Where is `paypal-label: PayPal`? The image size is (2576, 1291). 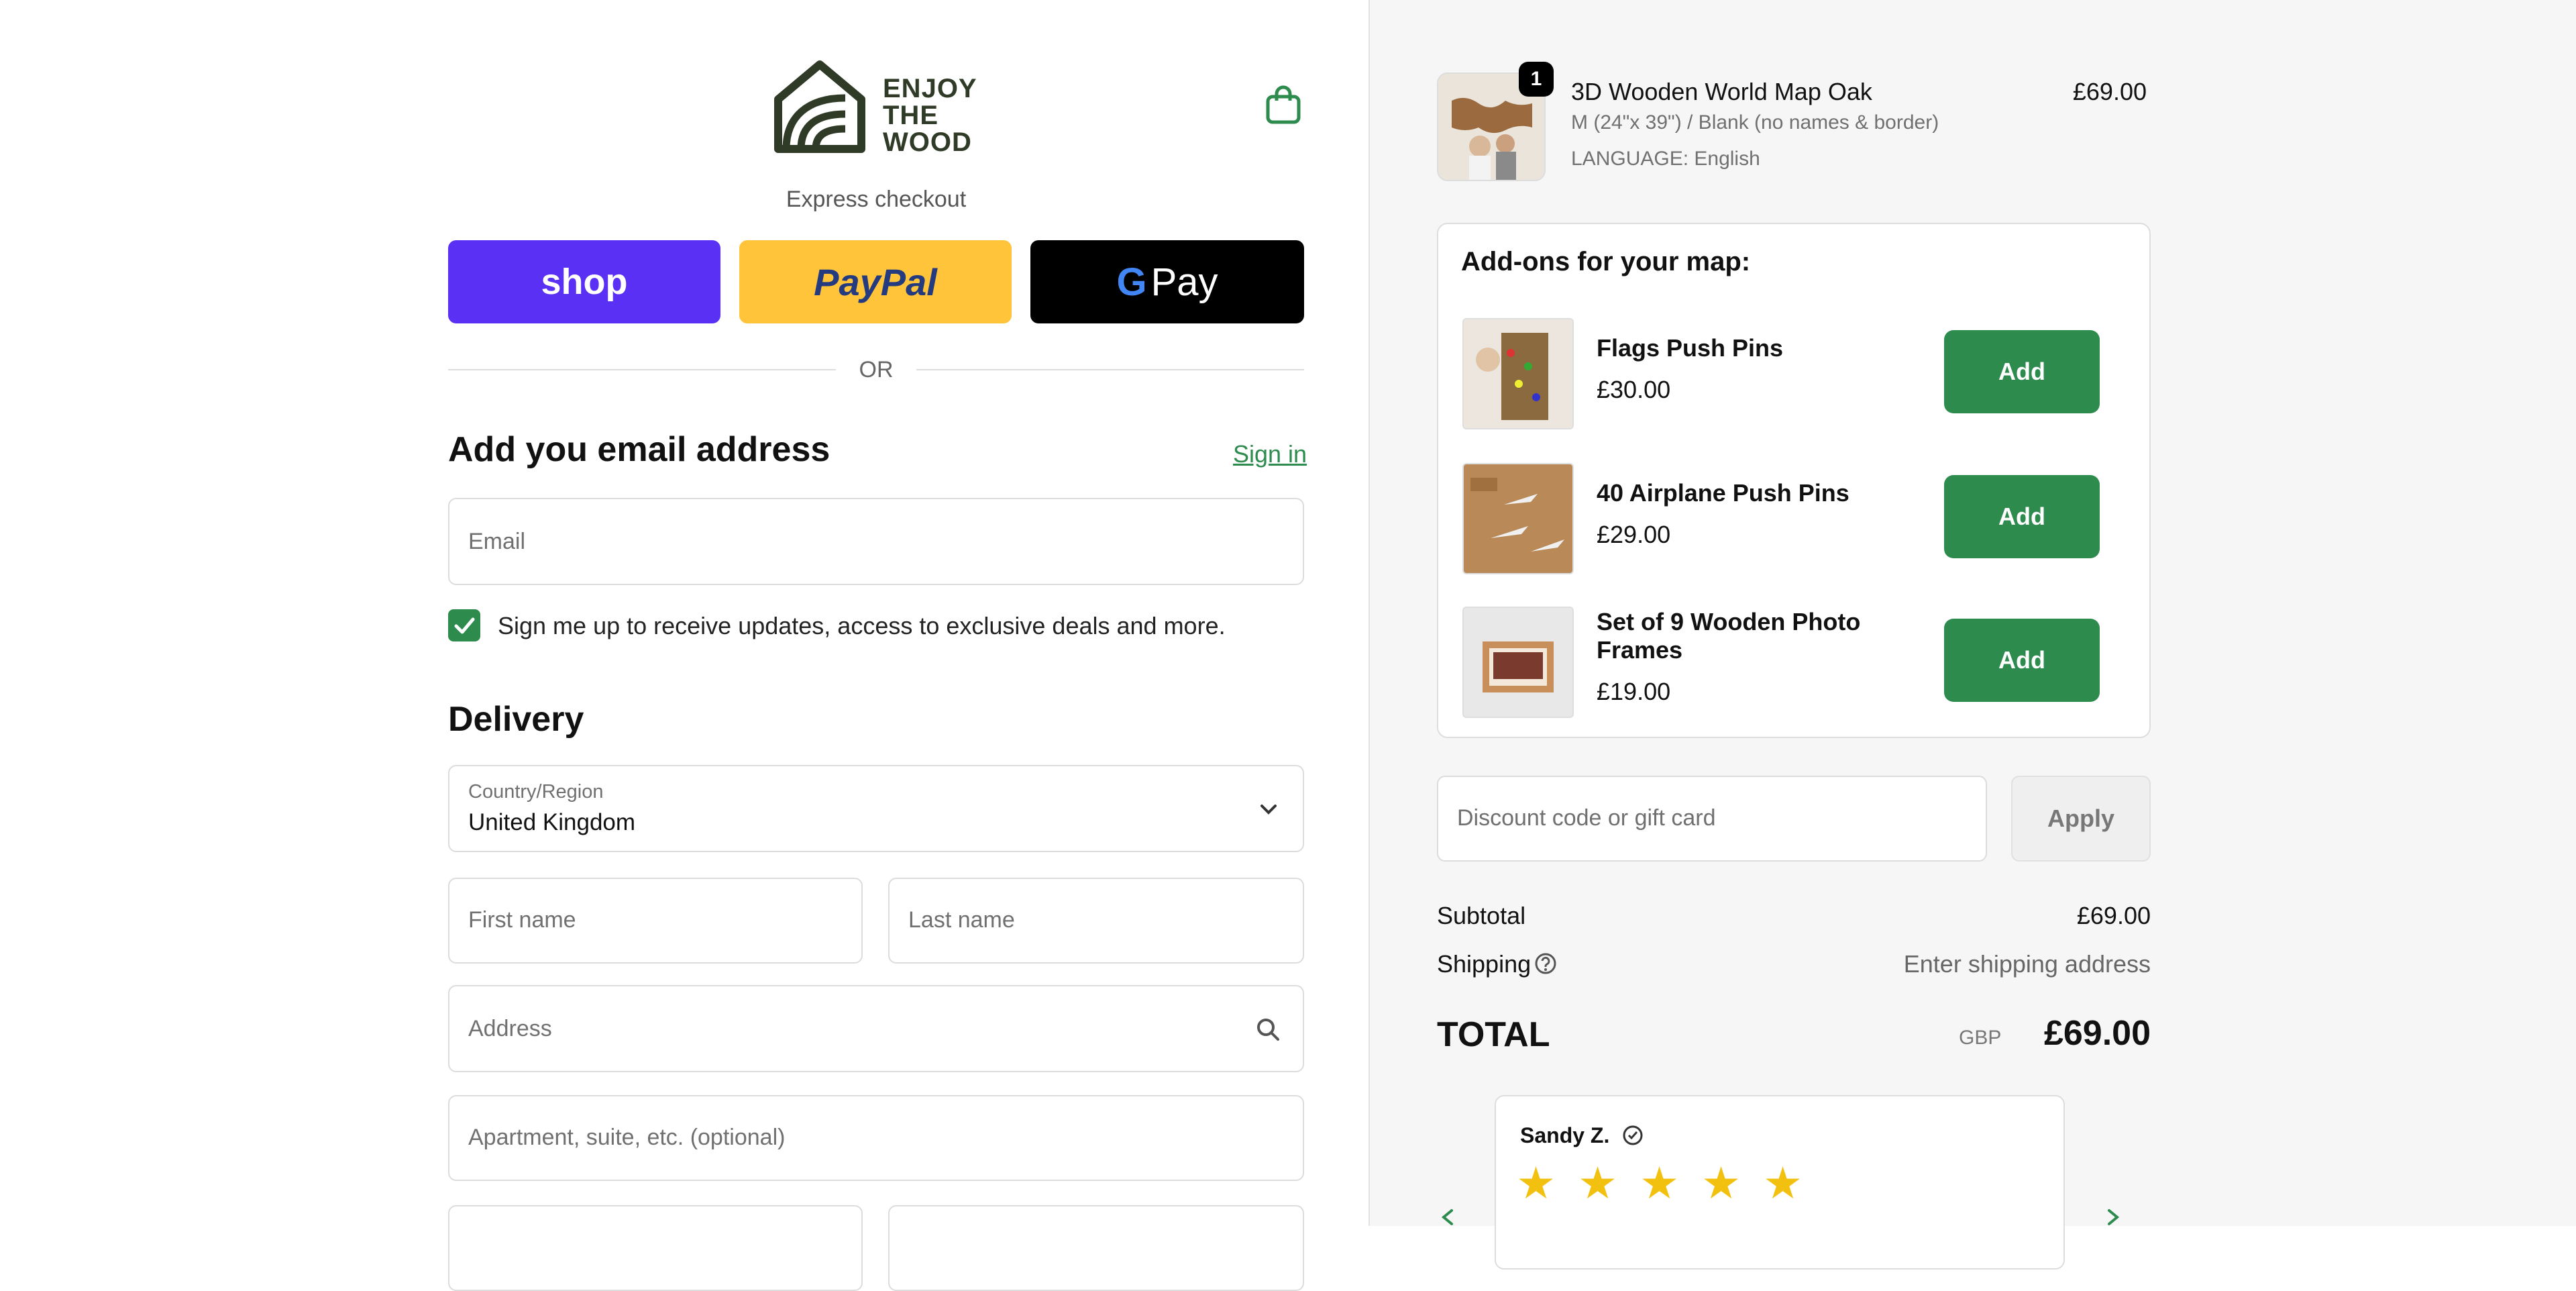
paypal-label: PayPal is located at coordinates (875, 281).